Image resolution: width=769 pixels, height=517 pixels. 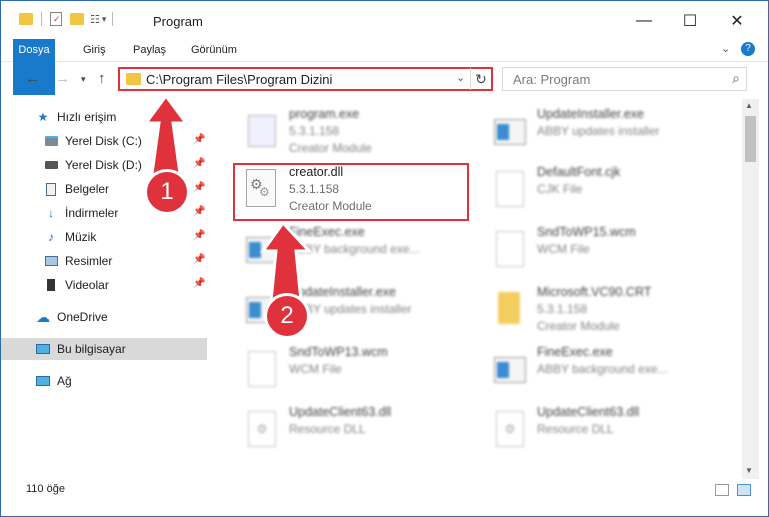 I want to click on network-icon, so click(x=43, y=381).